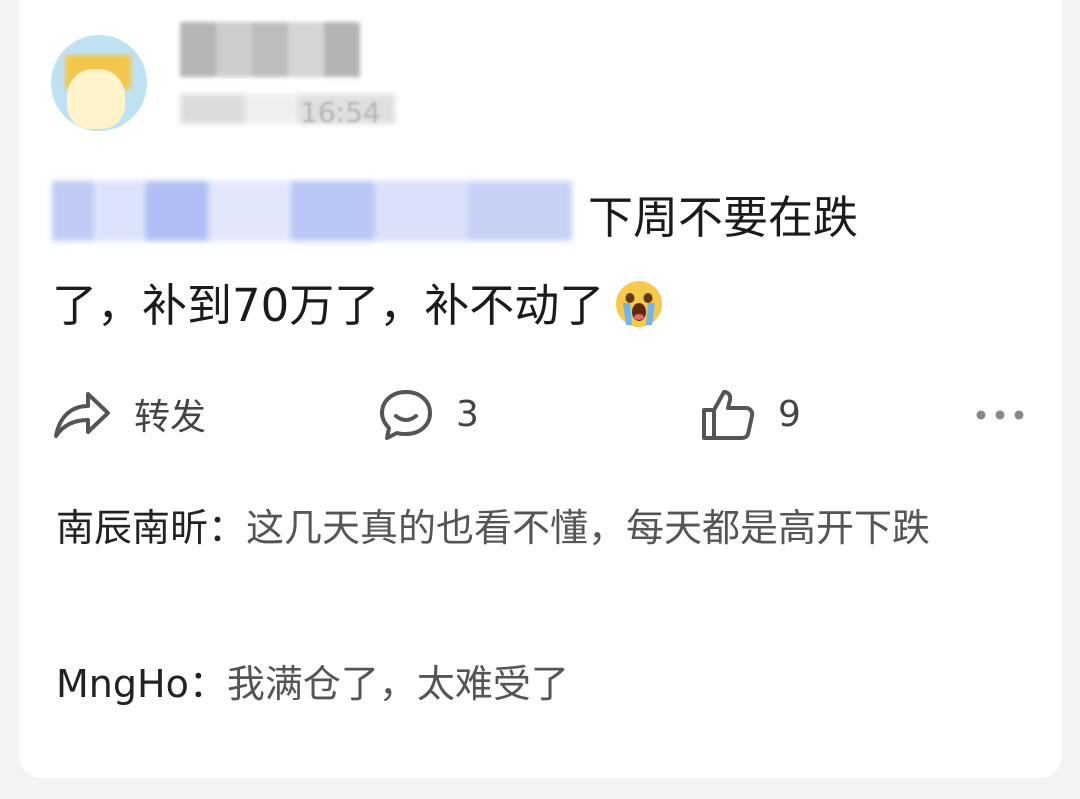  What do you see at coordinates (728, 414) in the screenshot?
I see `thumbs-up-icon` at bounding box center [728, 414].